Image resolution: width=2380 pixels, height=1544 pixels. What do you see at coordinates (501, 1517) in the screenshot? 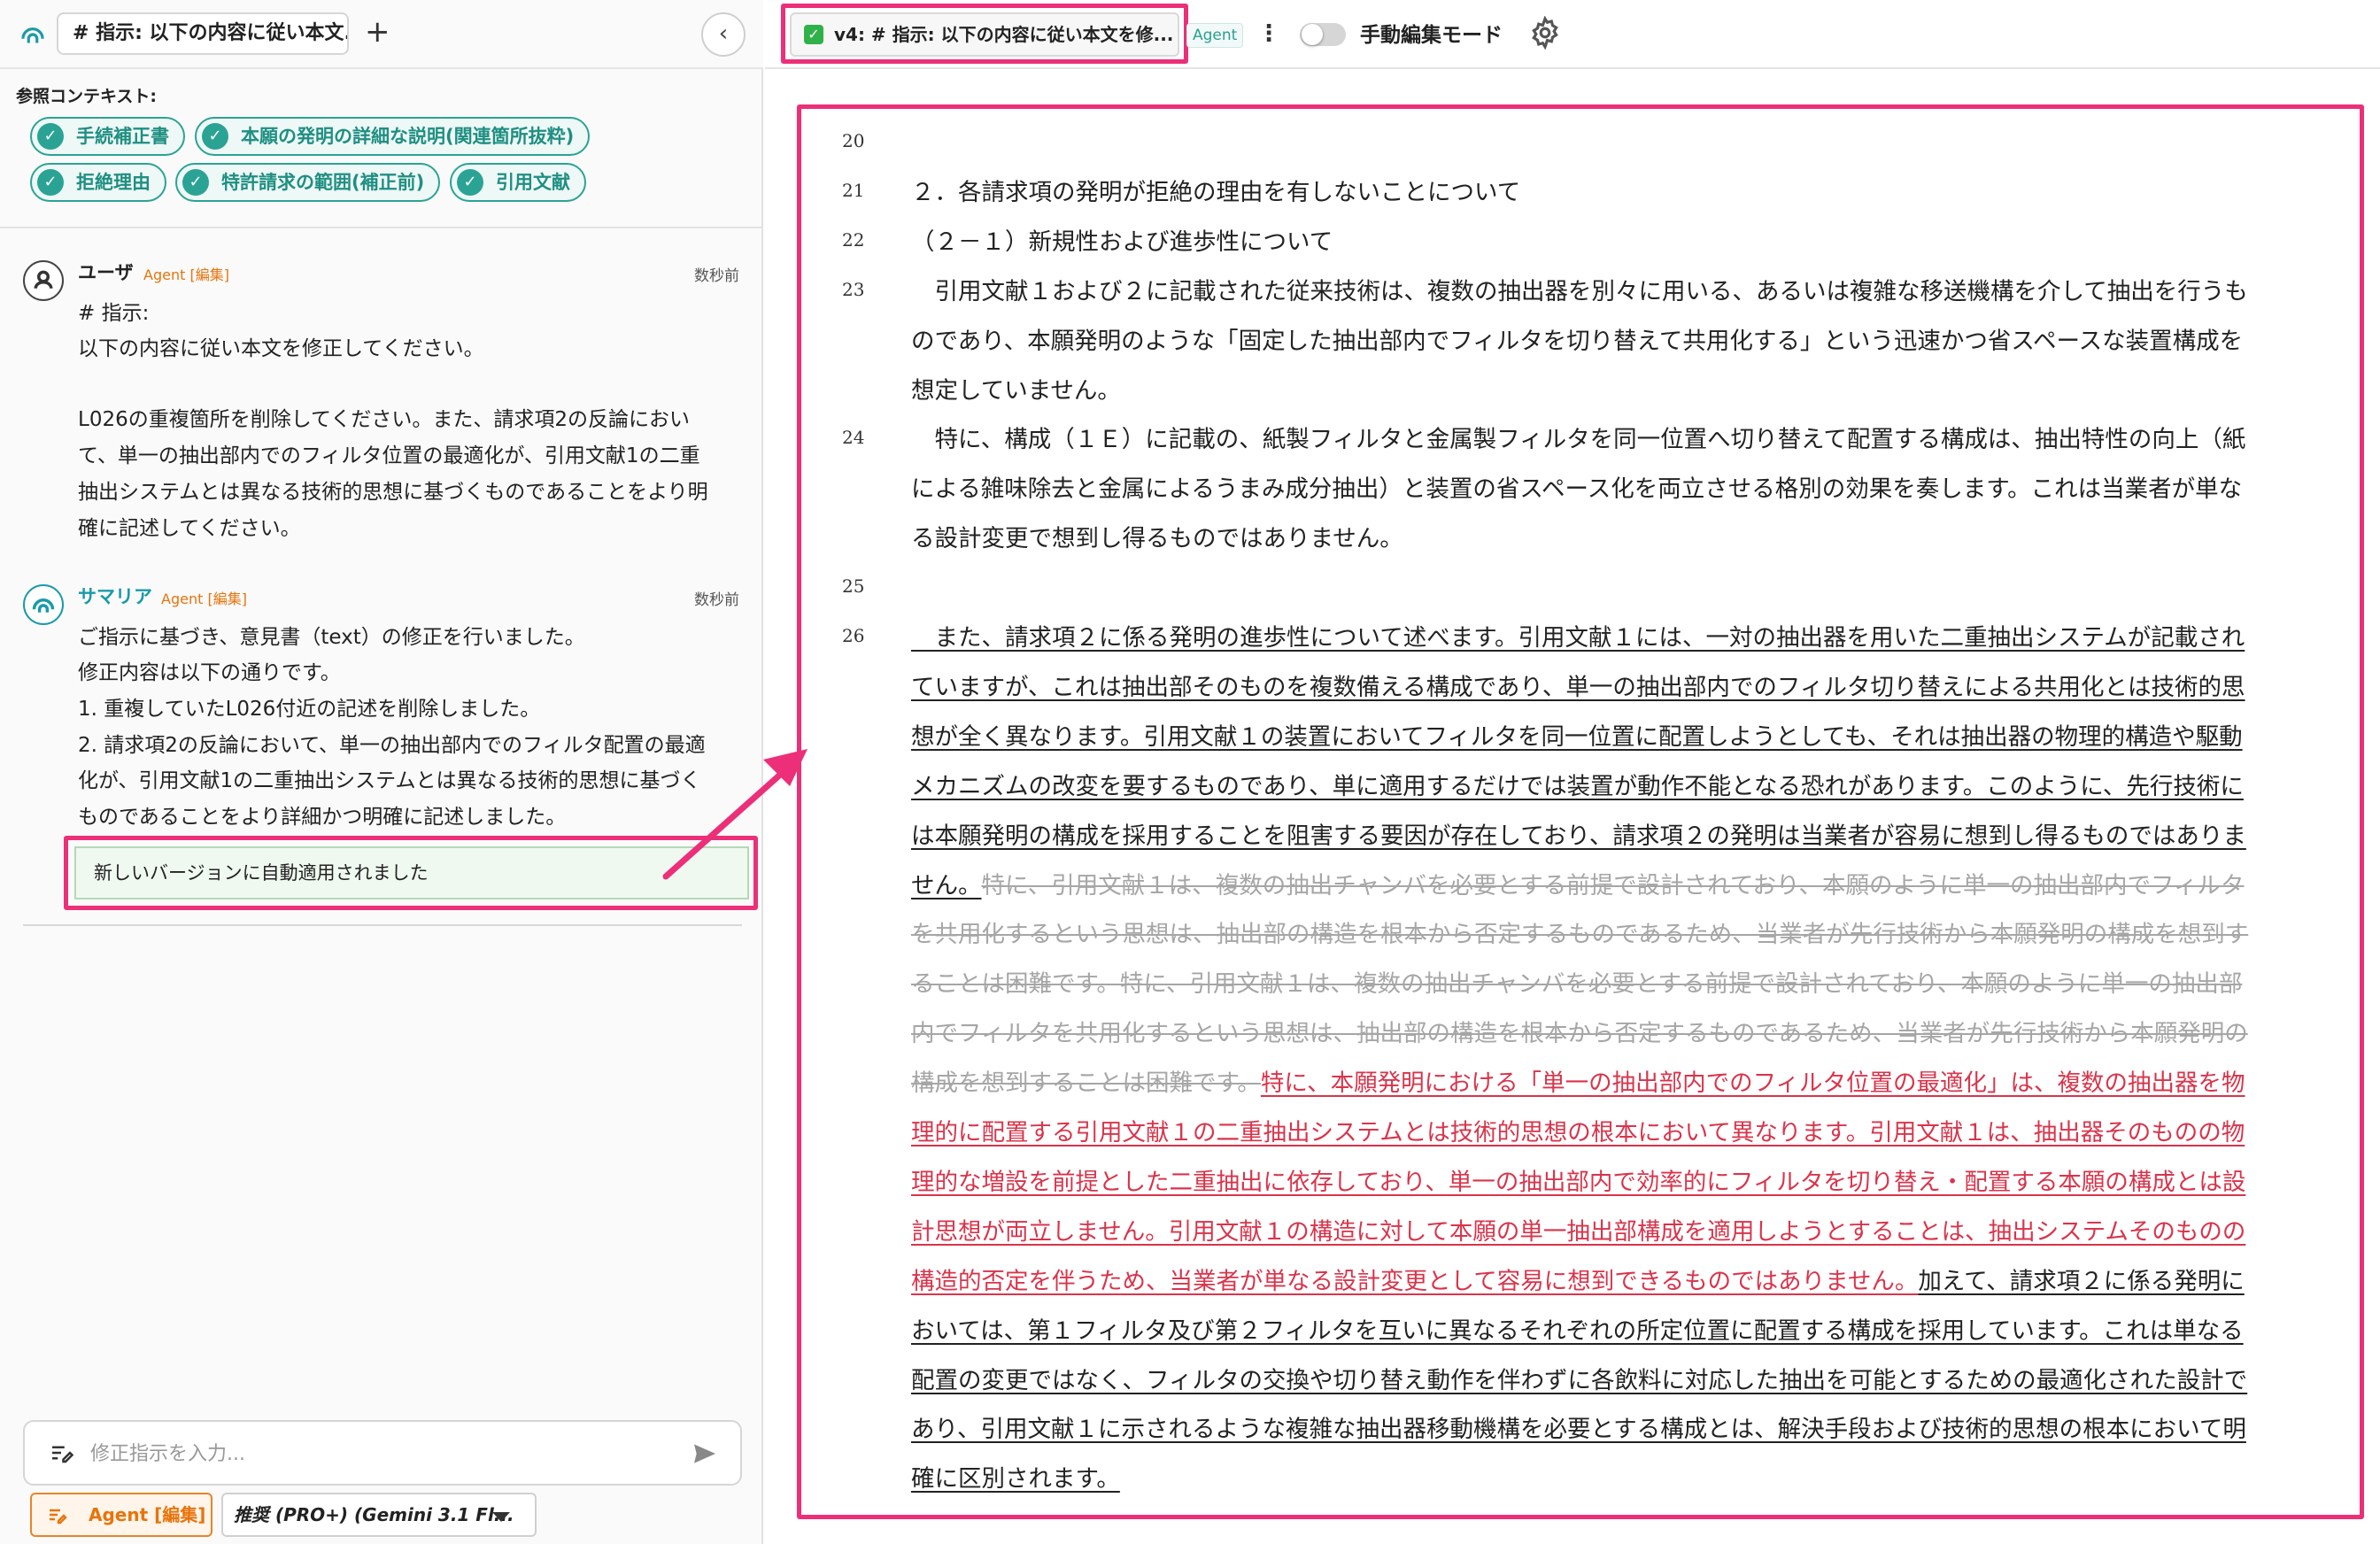
I see `chevron-down-icon` at bounding box center [501, 1517].